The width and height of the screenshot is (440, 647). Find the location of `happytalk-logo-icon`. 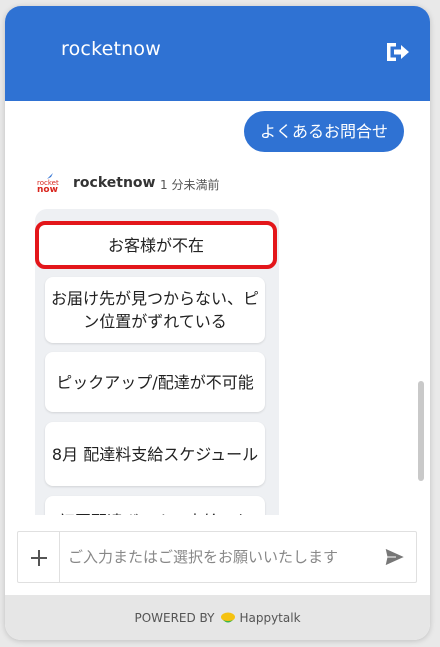

happytalk-logo-icon is located at coordinates (228, 617).